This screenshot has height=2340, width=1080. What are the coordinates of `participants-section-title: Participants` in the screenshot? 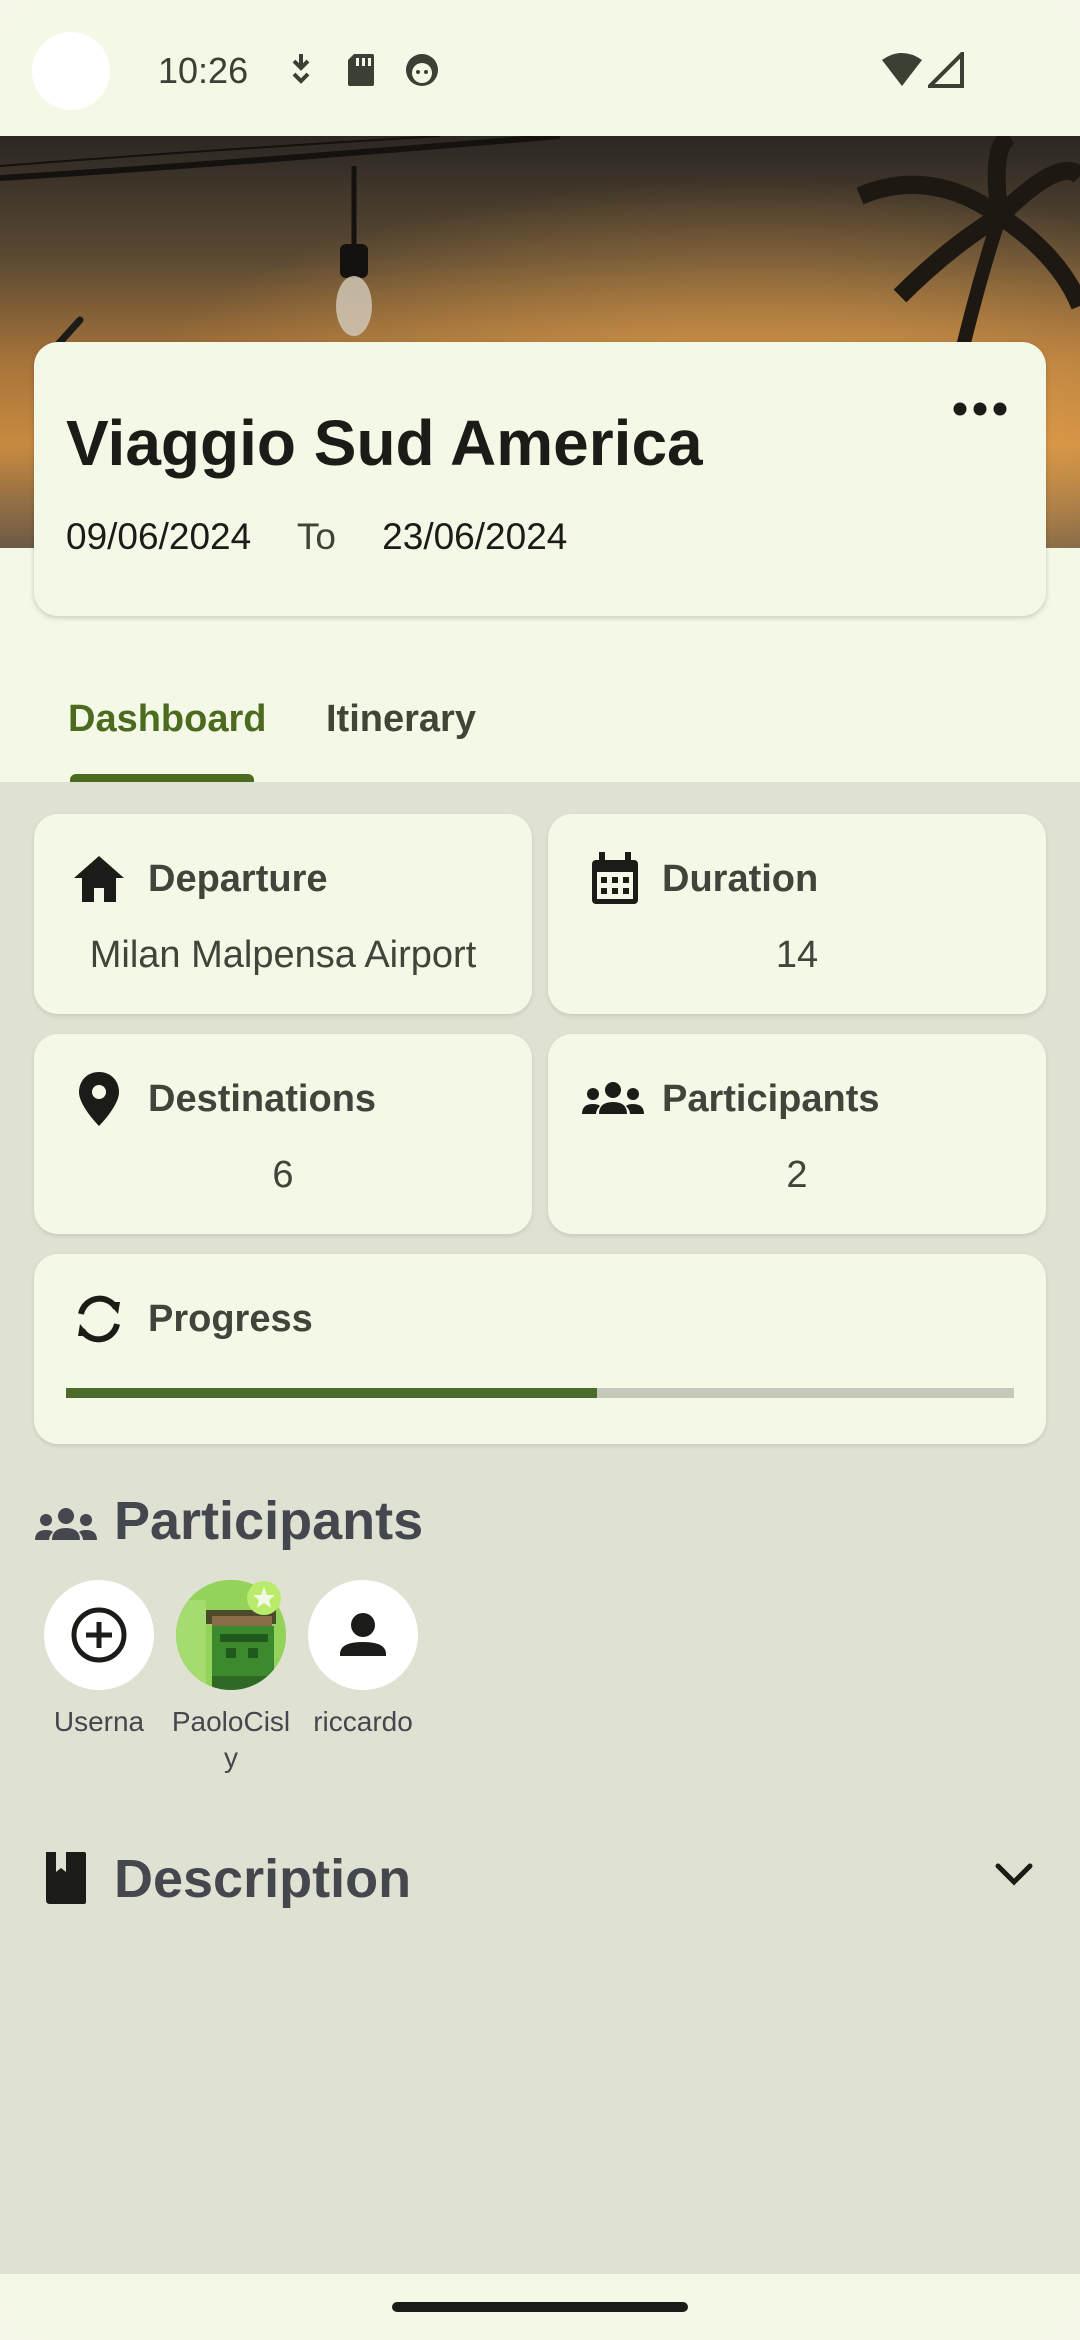 It's located at (269, 1521).